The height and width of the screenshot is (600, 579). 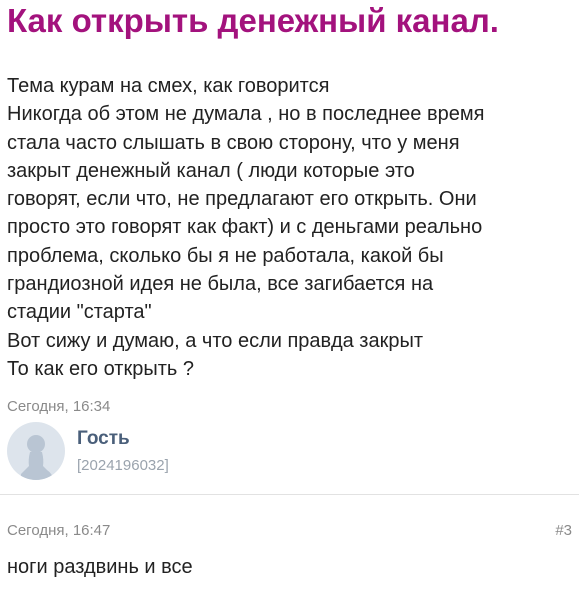 I want to click on reply-timestamp: Сегодня, 16:47, so click(x=59, y=530).